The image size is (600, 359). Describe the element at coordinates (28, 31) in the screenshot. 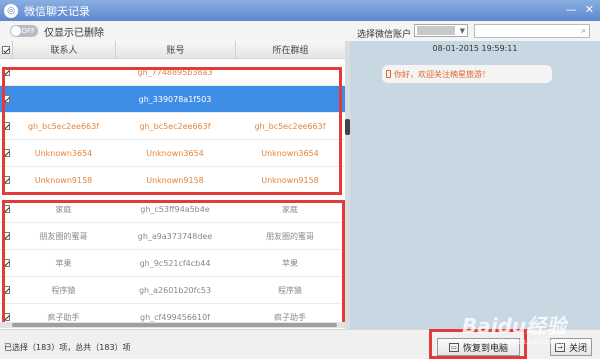

I see `toggle-state-label: OFF` at that location.